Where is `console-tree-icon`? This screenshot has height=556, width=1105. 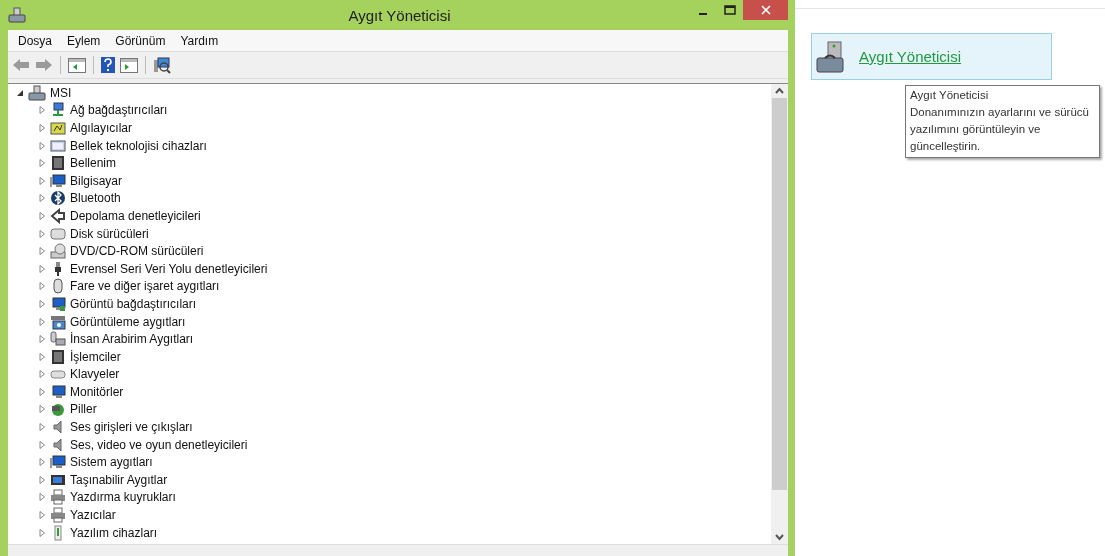
console-tree-icon is located at coordinates (77, 65).